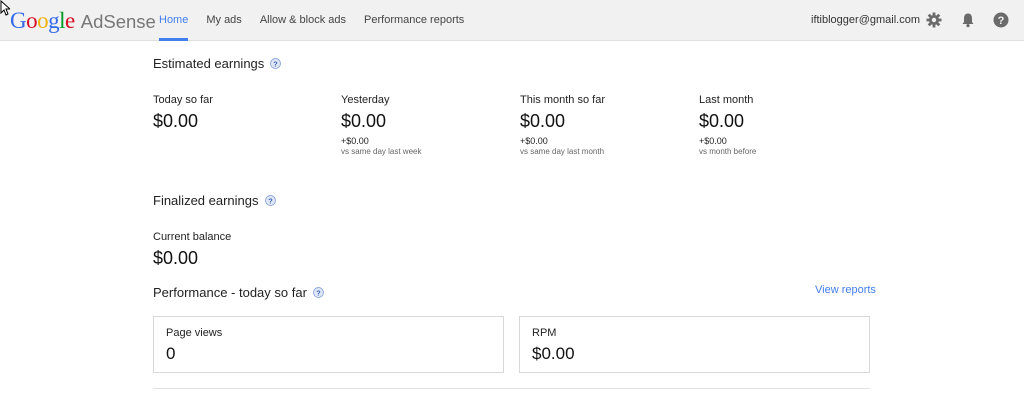  What do you see at coordinates (544, 333) in the screenshot?
I see `card-label: RPM` at bounding box center [544, 333].